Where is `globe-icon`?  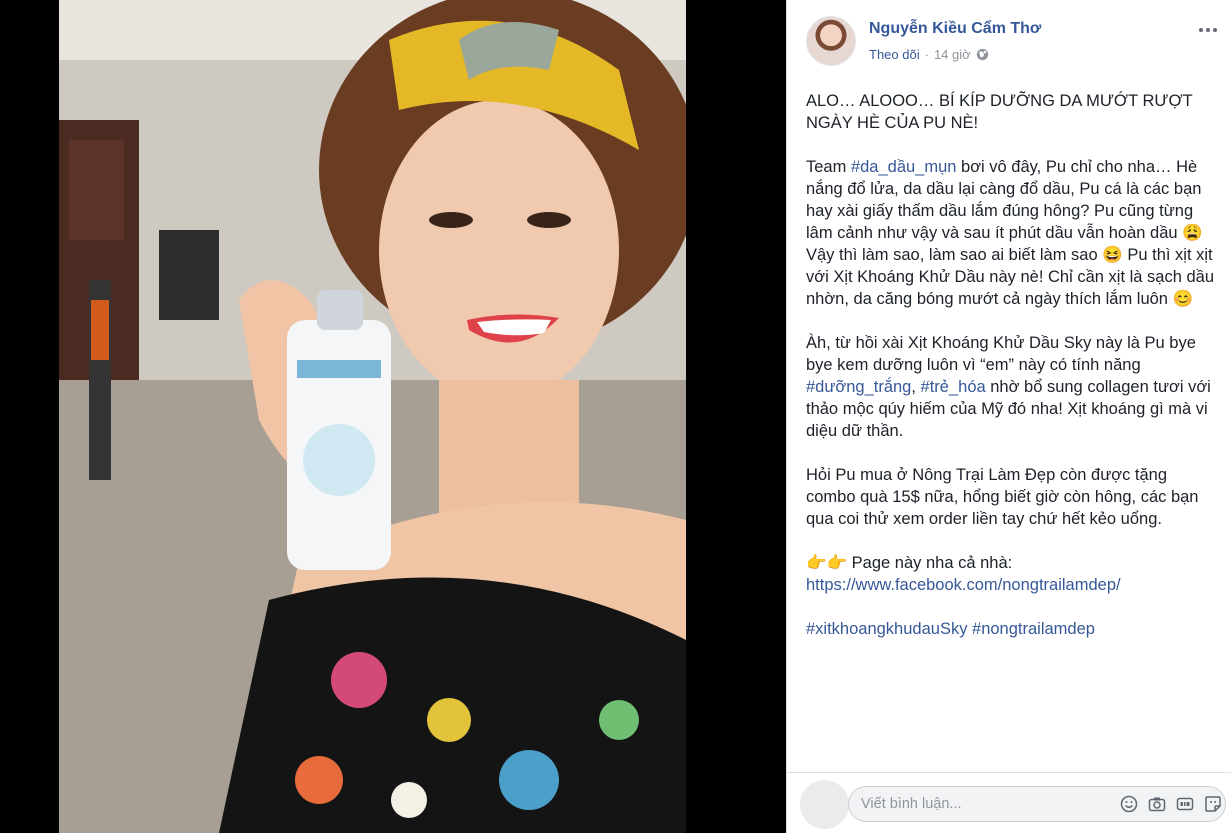 globe-icon is located at coordinates (982, 54).